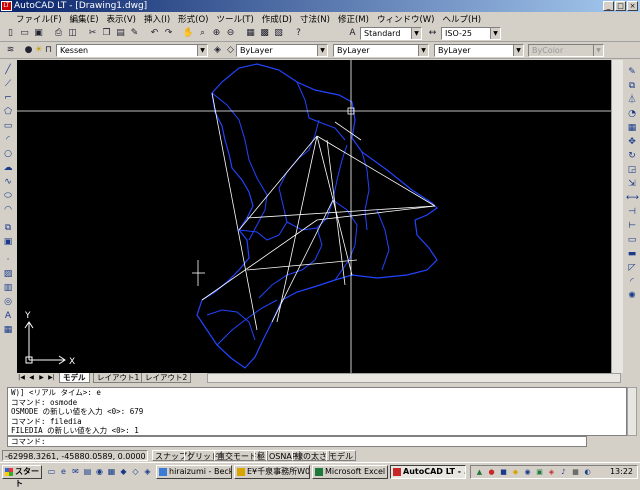  Describe the element at coordinates (8, 70) in the screenshot. I see `line-icon: ╱` at that location.